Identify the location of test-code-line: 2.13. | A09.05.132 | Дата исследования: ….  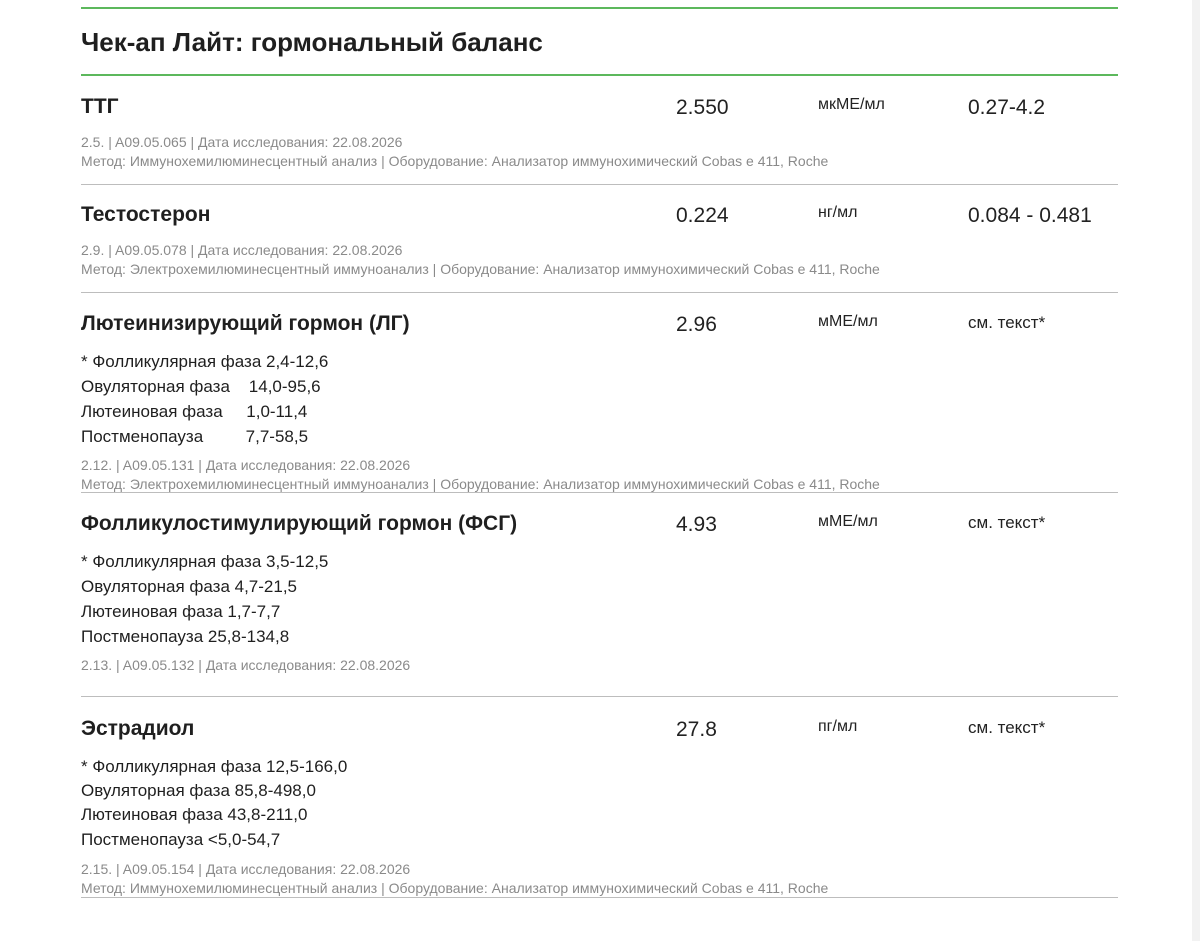
(246, 665).